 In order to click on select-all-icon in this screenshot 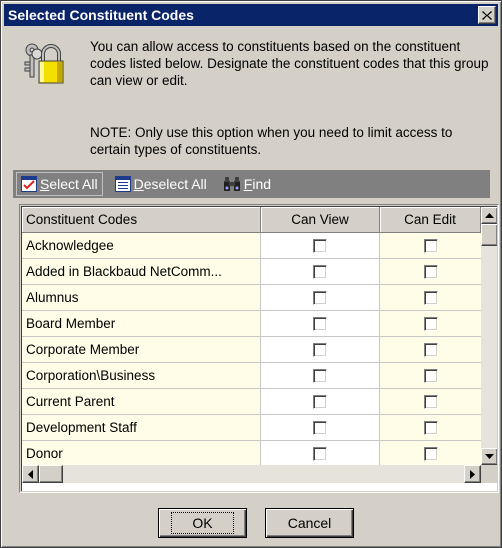, I will do `click(29, 184)`.